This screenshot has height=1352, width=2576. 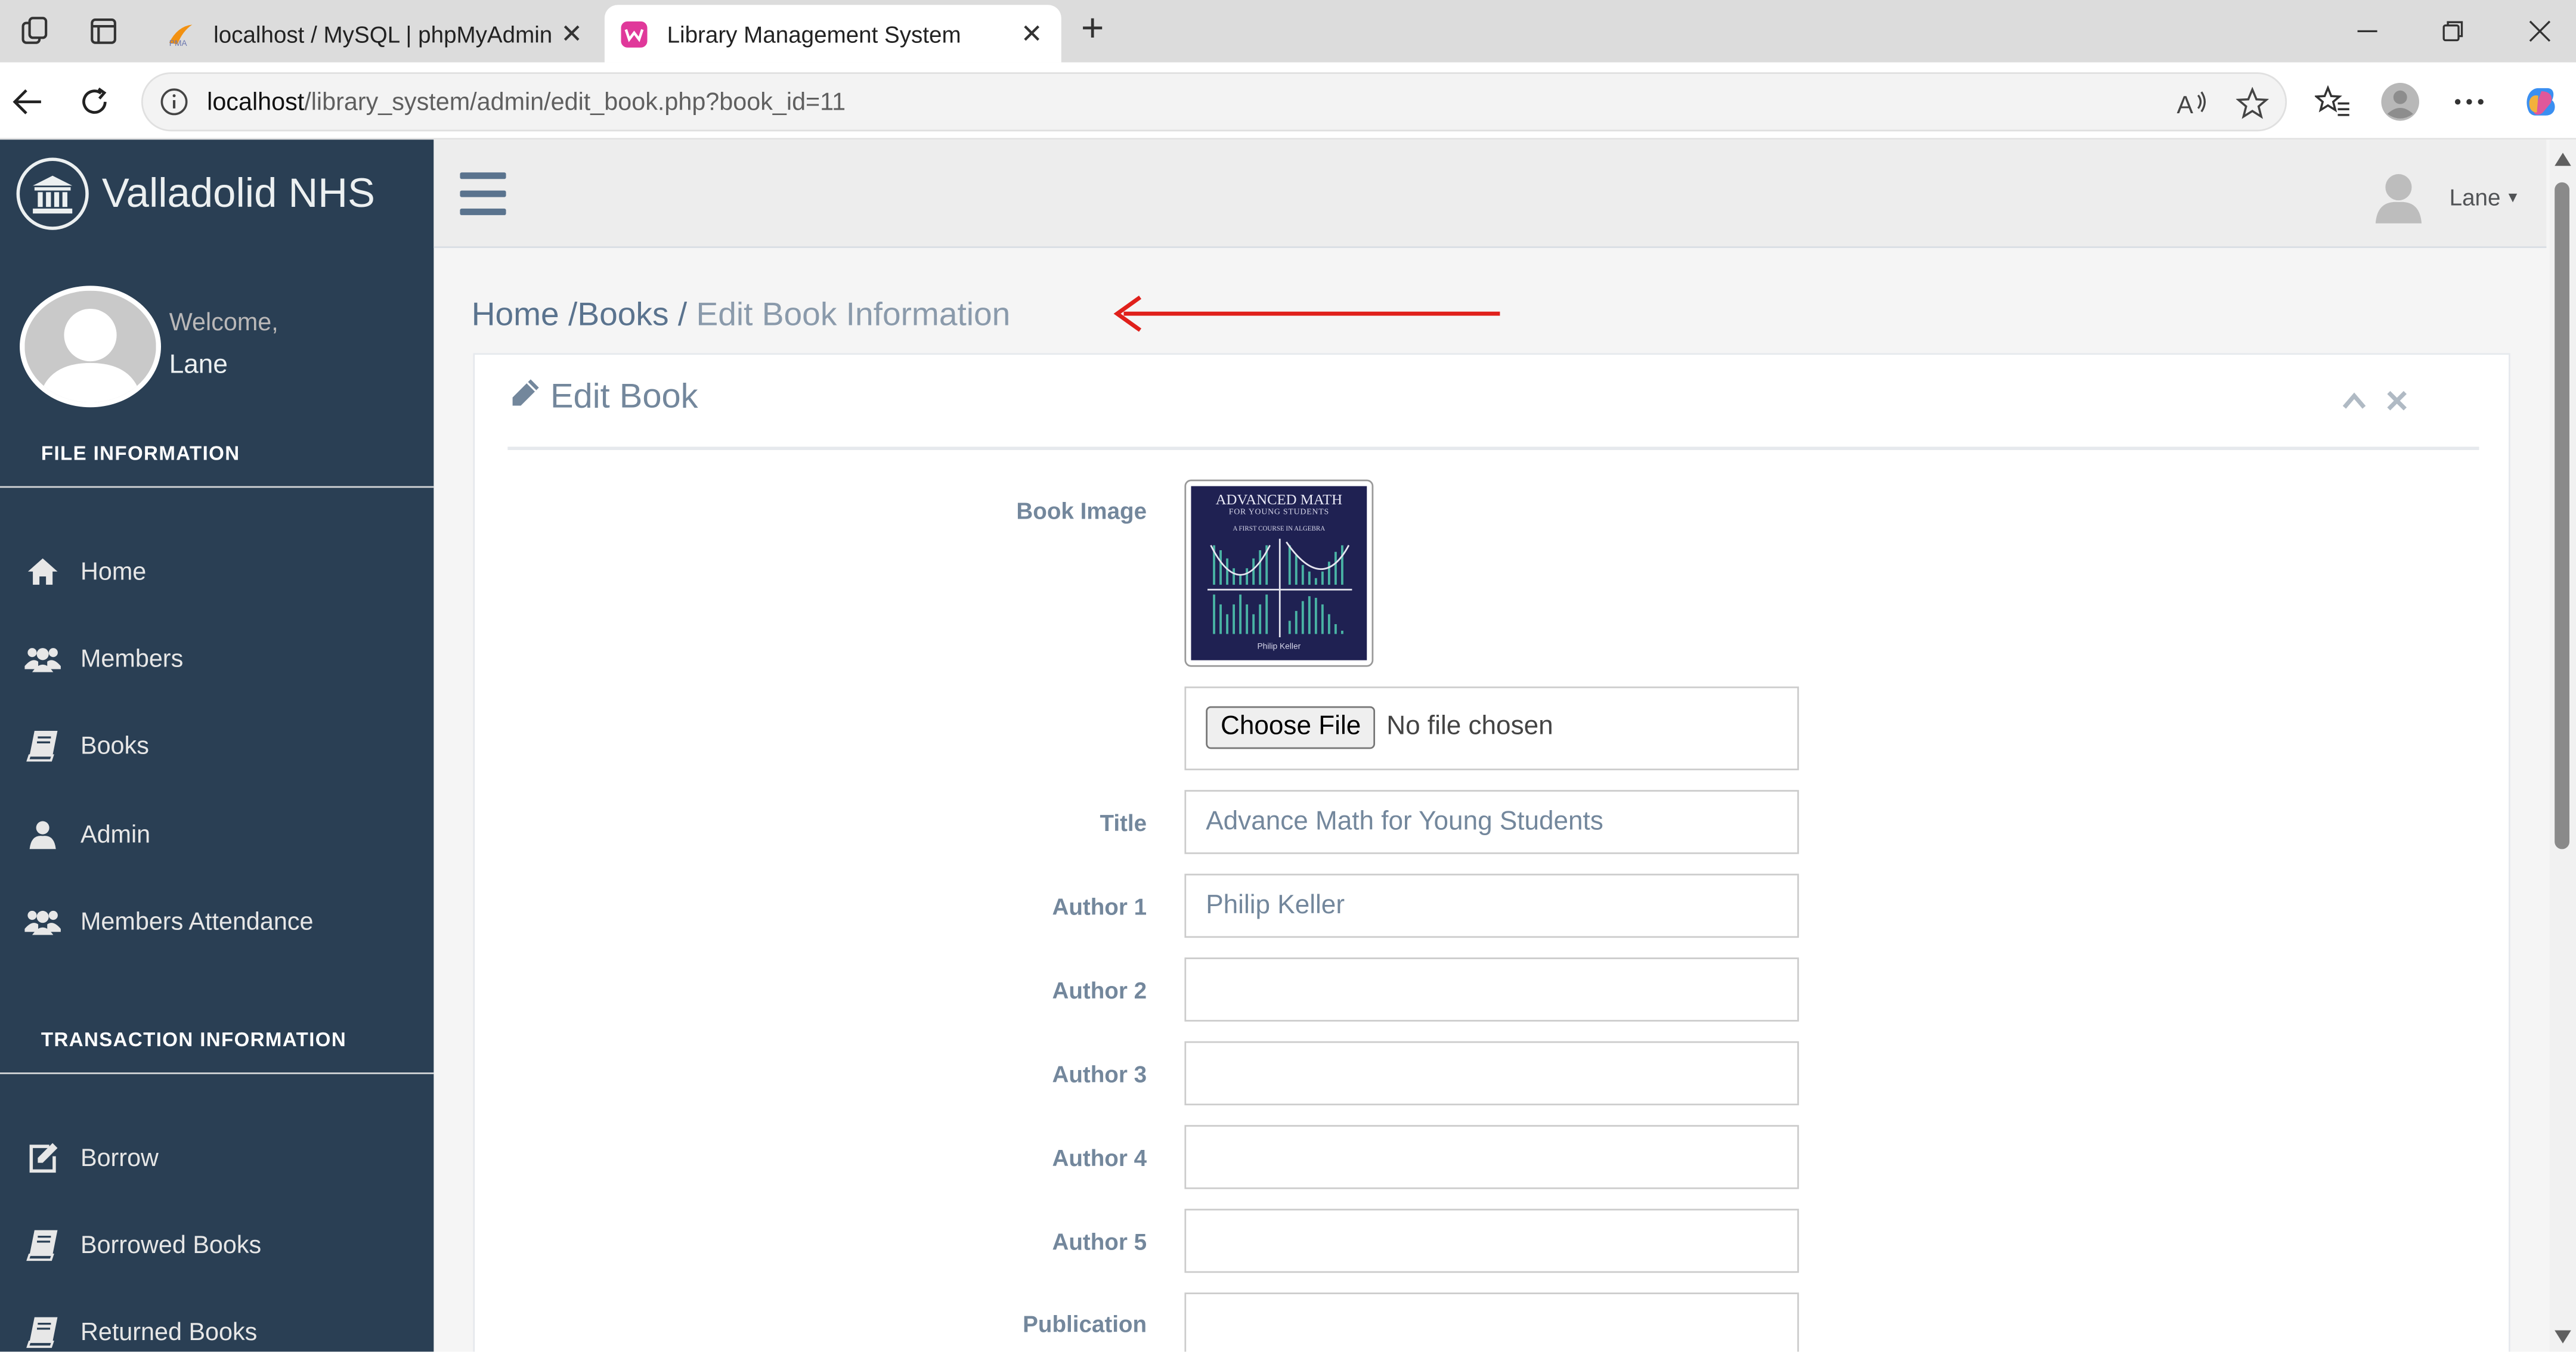 What do you see at coordinates (1491, 989) in the screenshot?
I see `author-2-input` at bounding box center [1491, 989].